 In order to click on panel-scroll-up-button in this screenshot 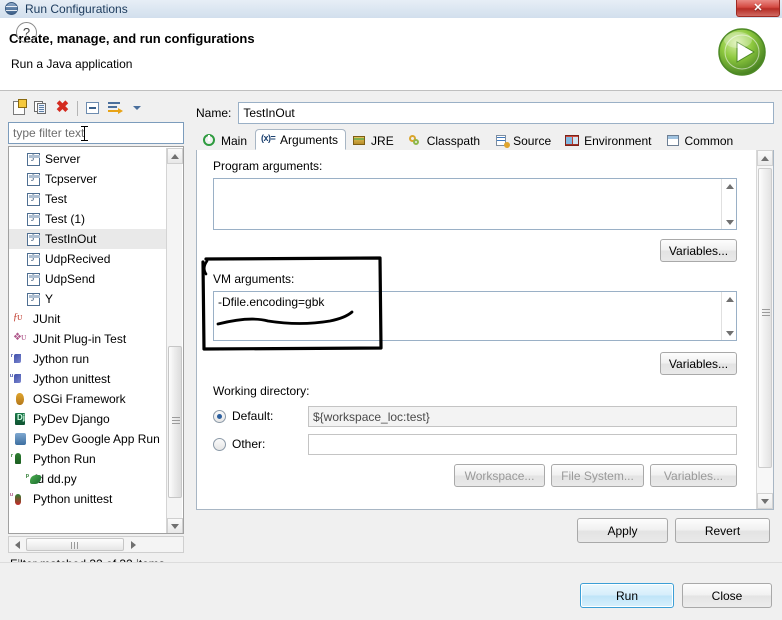, I will do `click(765, 158)`.